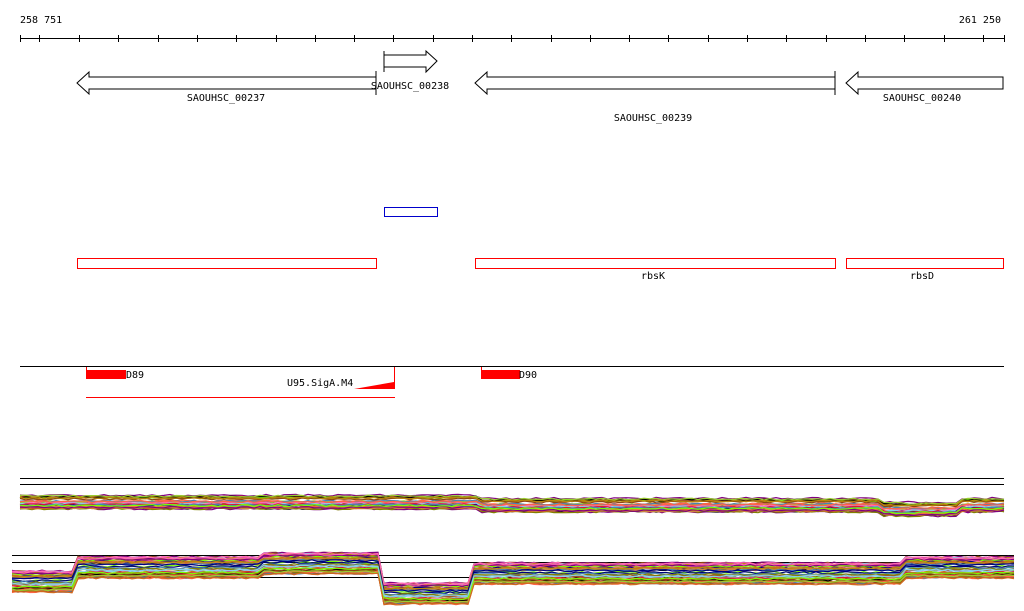 The height and width of the screenshot is (611, 1024). I want to click on operon-rbsK: rbsK, so click(655, 270).